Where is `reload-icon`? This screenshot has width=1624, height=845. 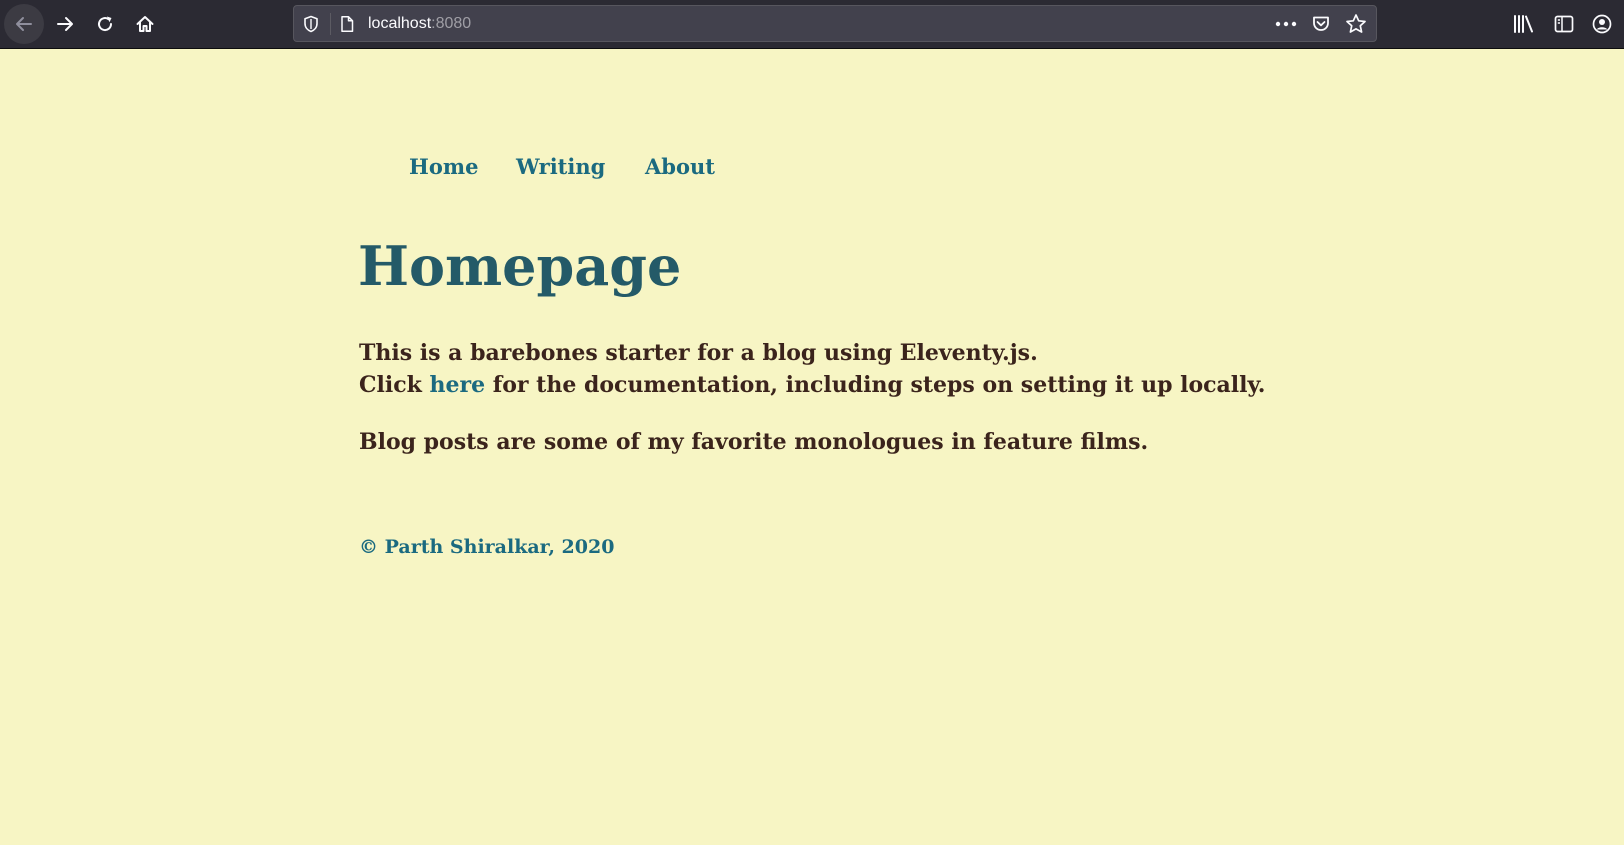 reload-icon is located at coordinates (105, 24).